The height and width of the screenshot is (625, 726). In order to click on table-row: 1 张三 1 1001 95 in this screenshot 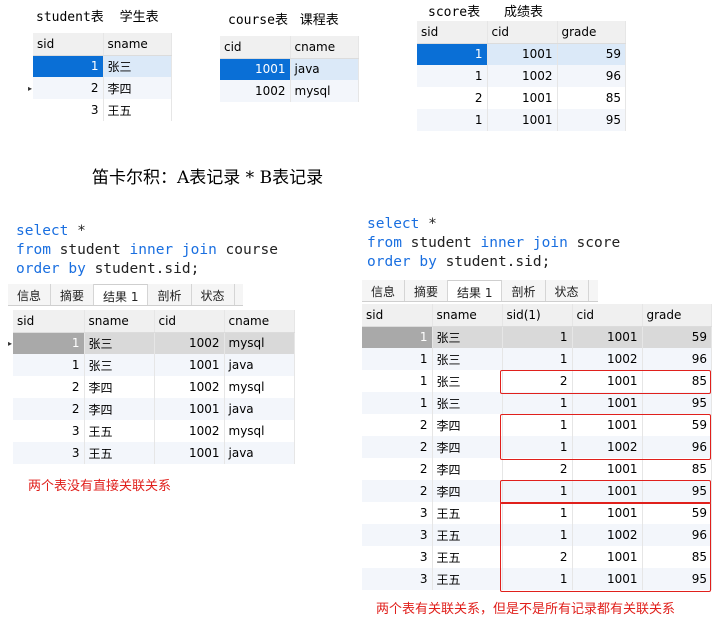, I will do `click(537, 403)`.